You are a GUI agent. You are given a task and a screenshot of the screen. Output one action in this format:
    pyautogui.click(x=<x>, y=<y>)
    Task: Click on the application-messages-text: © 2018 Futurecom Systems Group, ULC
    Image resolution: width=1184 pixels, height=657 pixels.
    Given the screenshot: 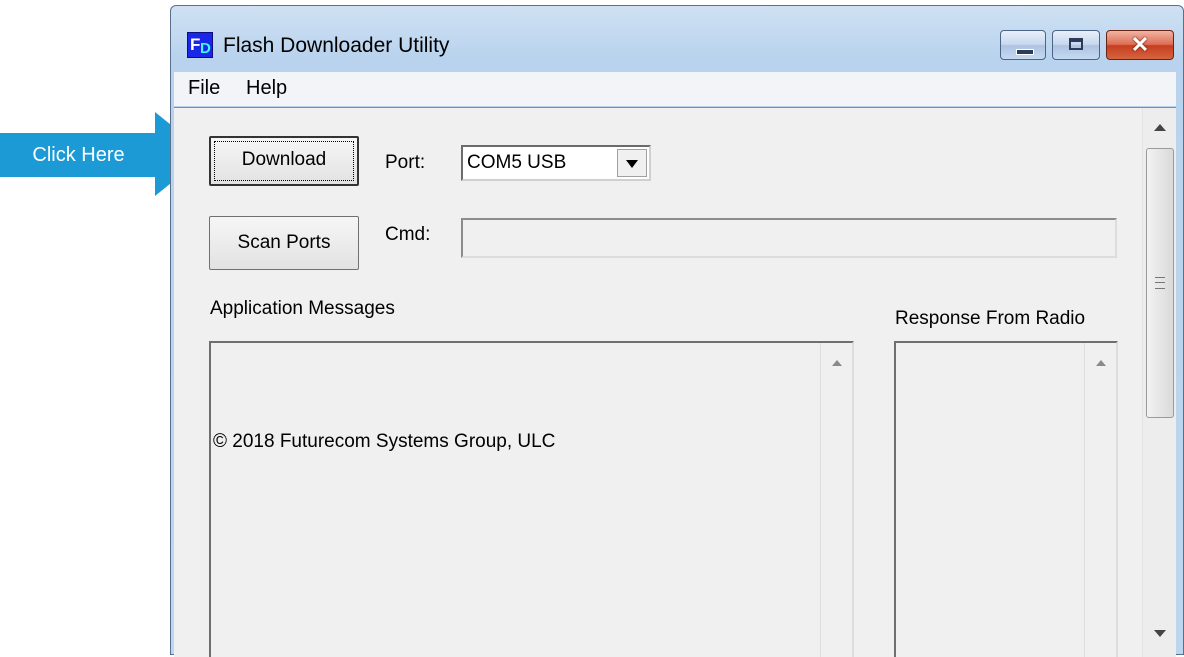 What is the action you would take?
    pyautogui.click(x=384, y=441)
    